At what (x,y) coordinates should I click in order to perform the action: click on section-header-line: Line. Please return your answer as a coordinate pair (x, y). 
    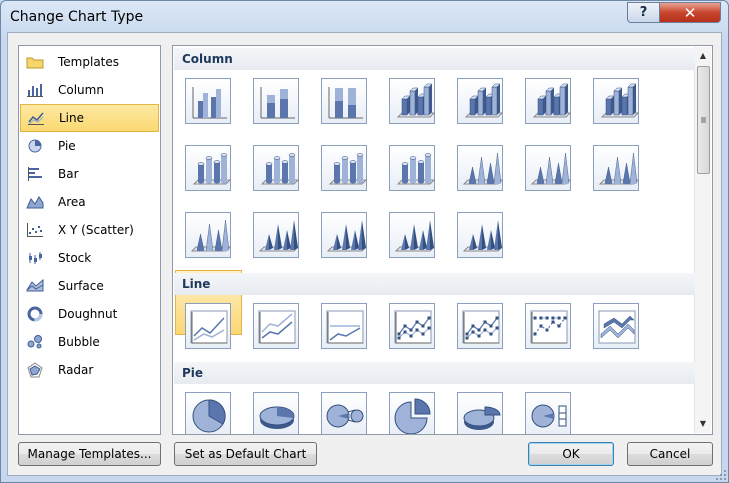
    Looking at the image, I should click on (434, 284).